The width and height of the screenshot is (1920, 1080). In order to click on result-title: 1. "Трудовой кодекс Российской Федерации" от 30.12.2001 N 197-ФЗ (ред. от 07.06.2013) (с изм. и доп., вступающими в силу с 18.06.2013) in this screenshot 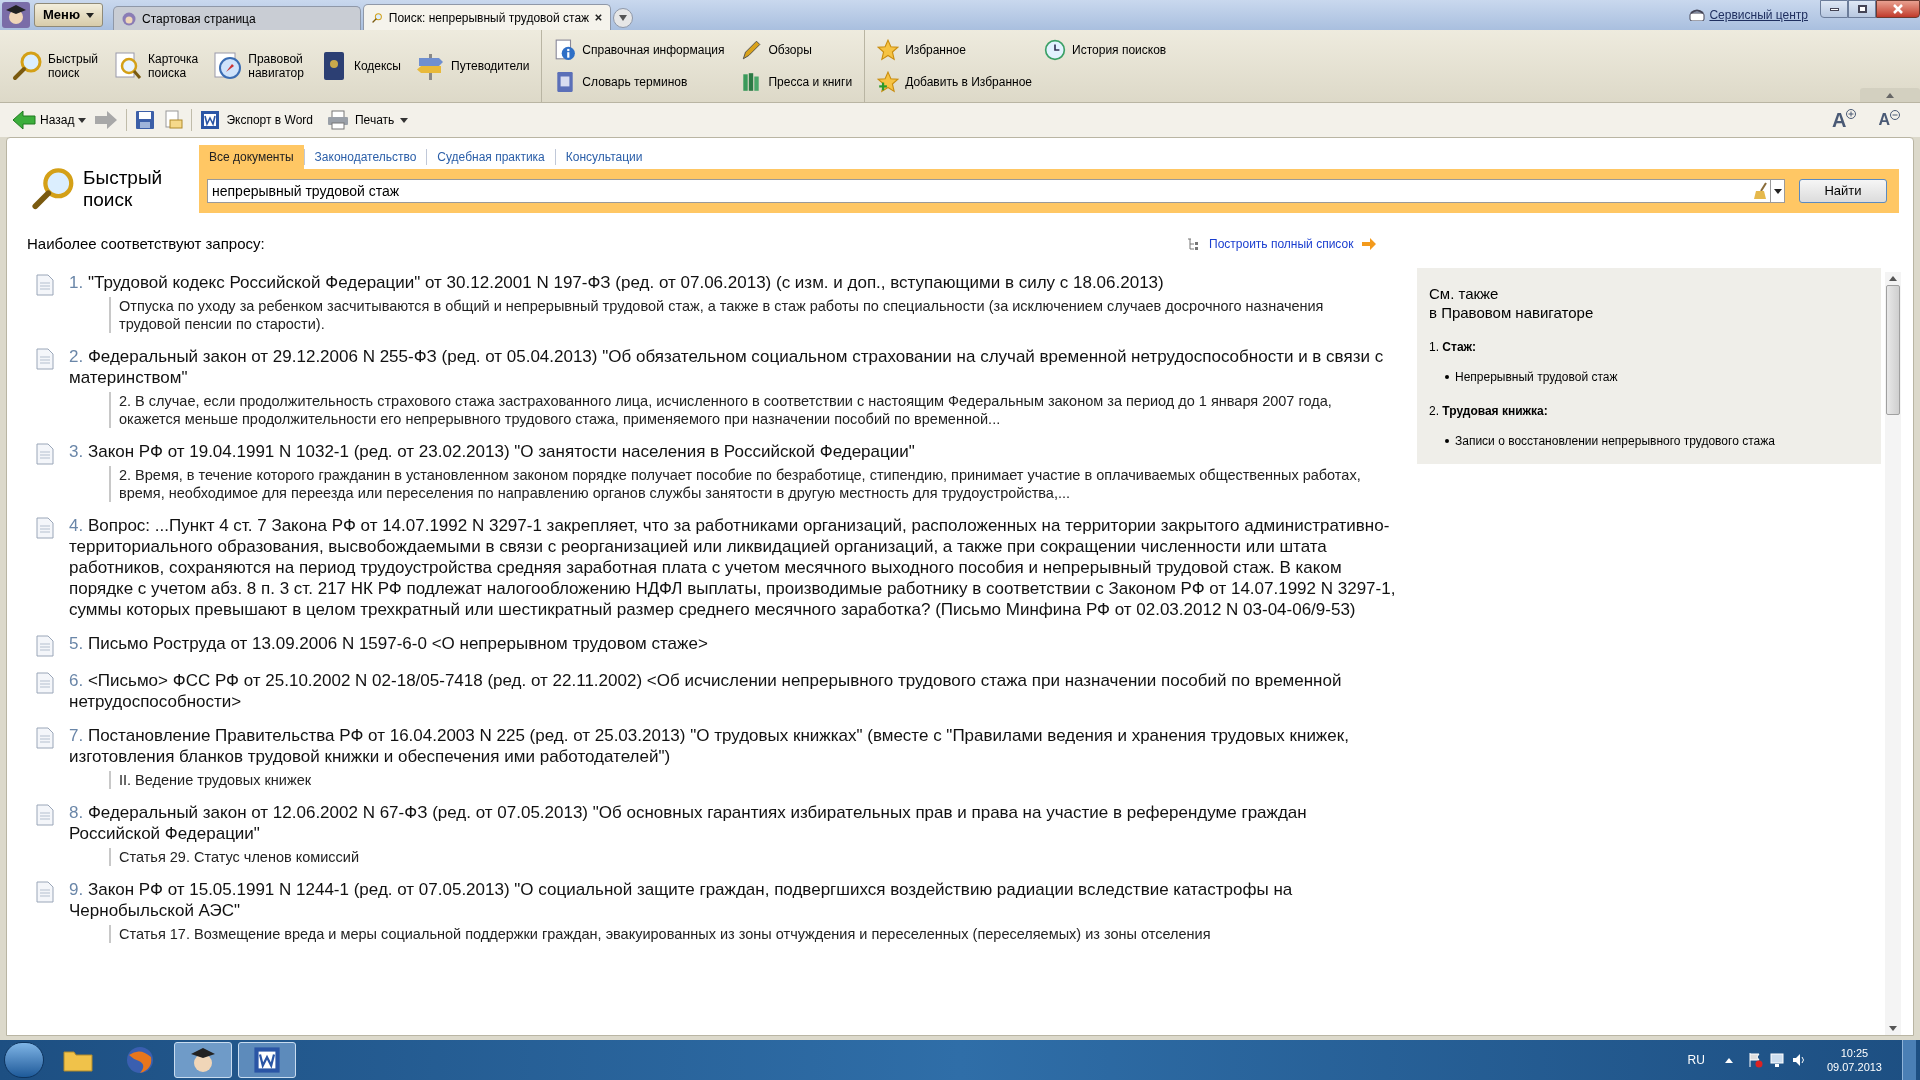, I will do `click(733, 282)`.